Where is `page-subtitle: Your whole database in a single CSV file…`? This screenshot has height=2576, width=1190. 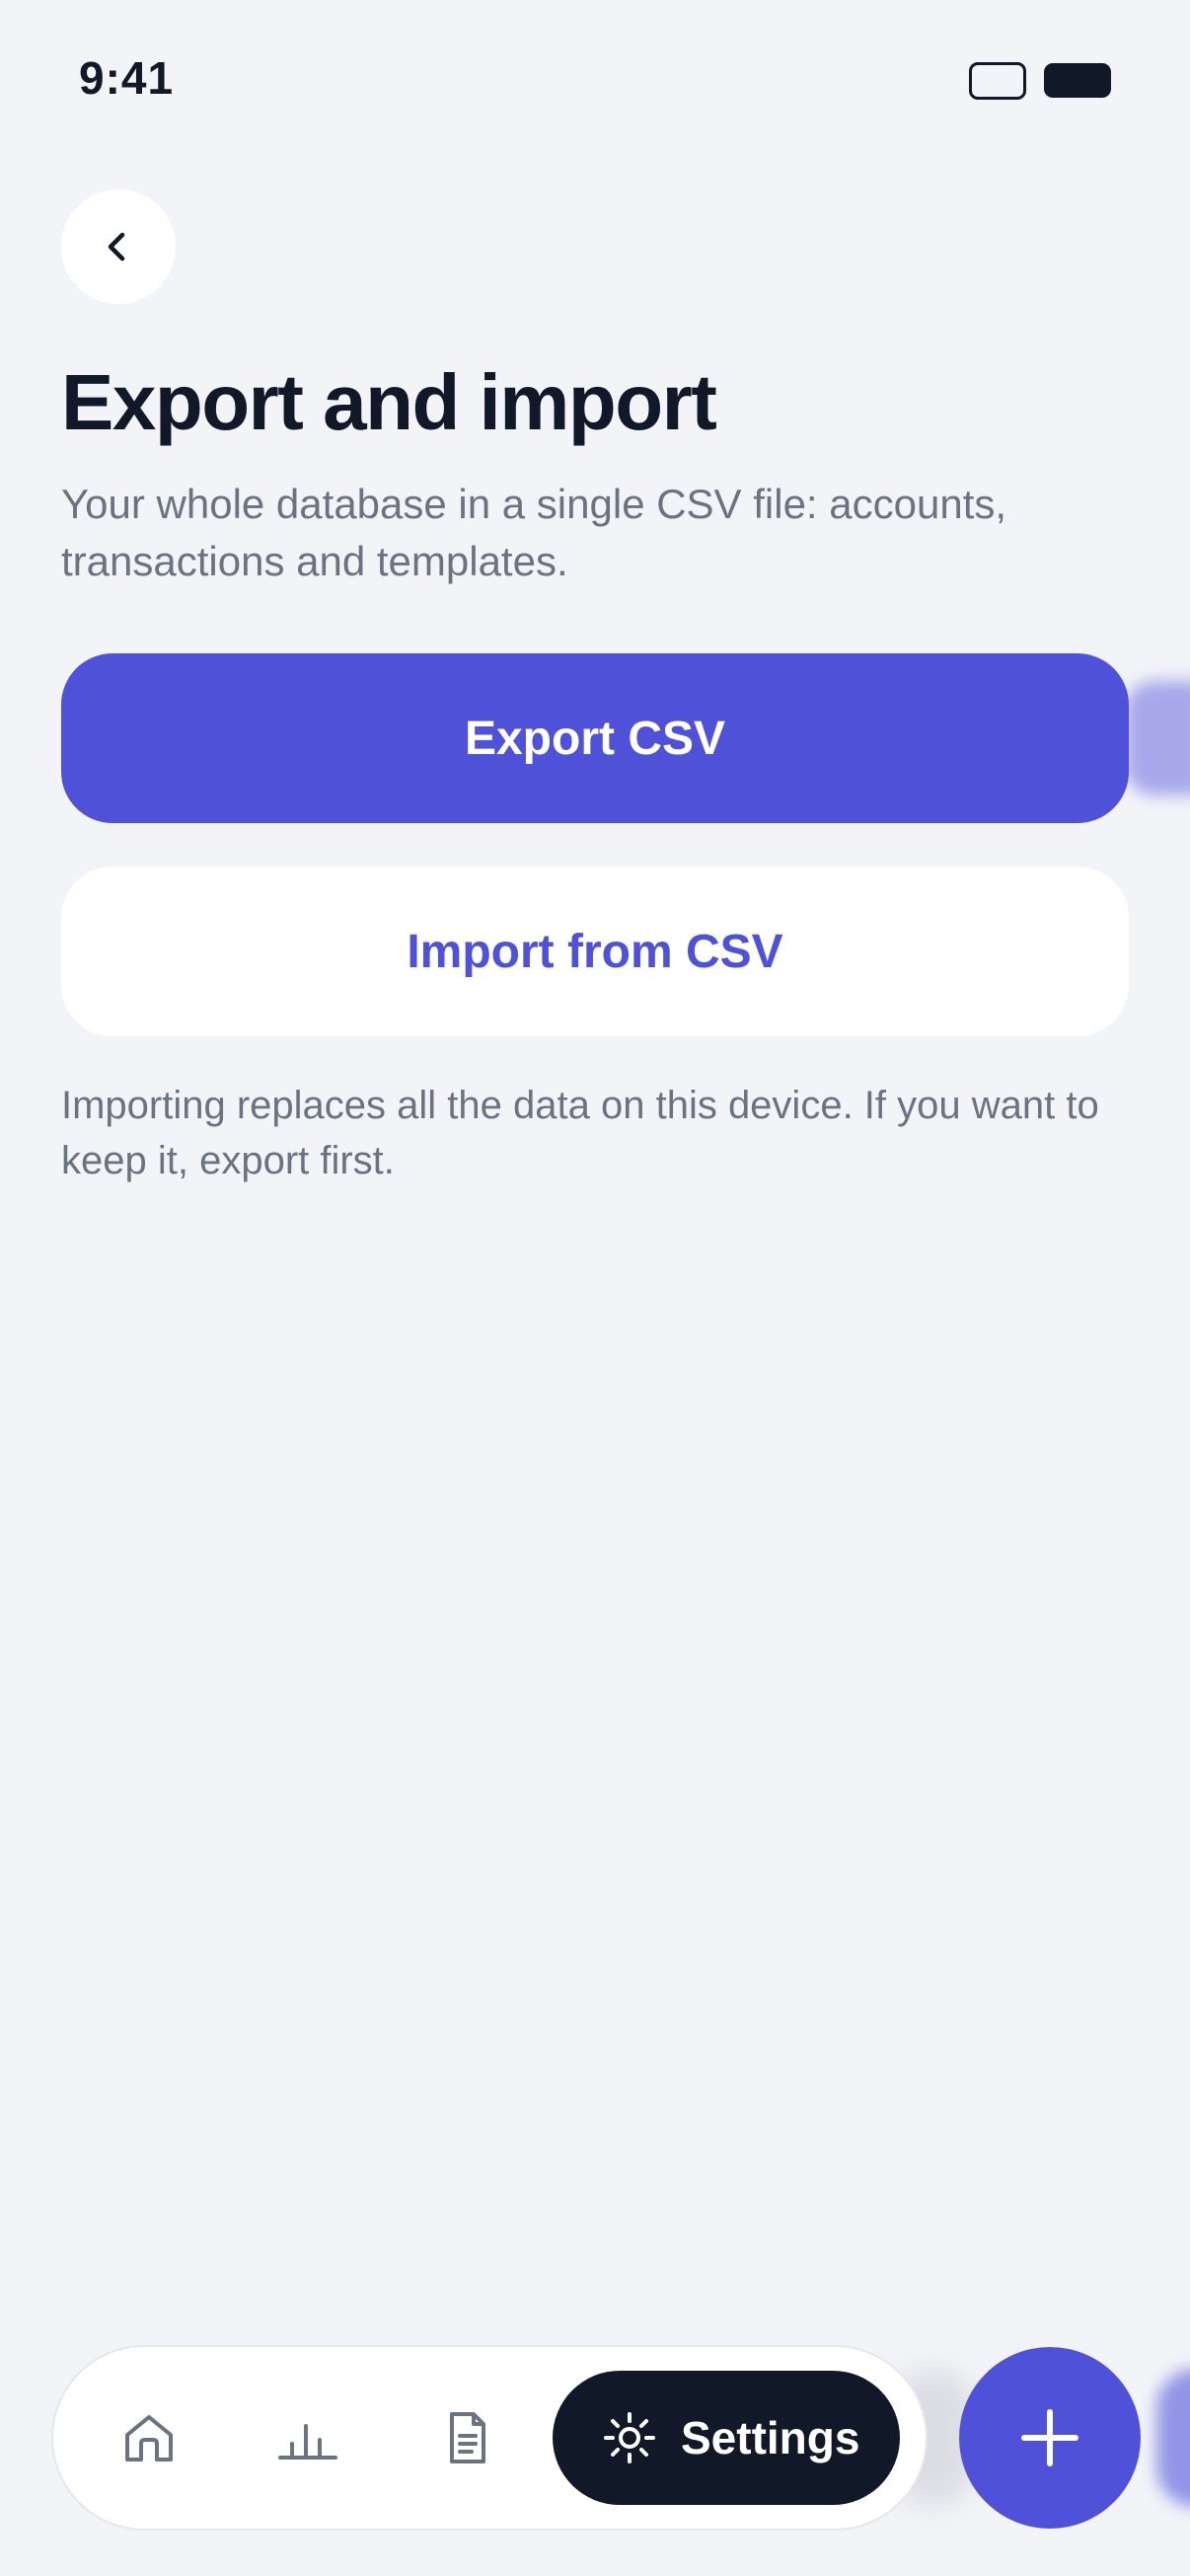 page-subtitle: Your whole database in a single CSV file… is located at coordinates (534, 532).